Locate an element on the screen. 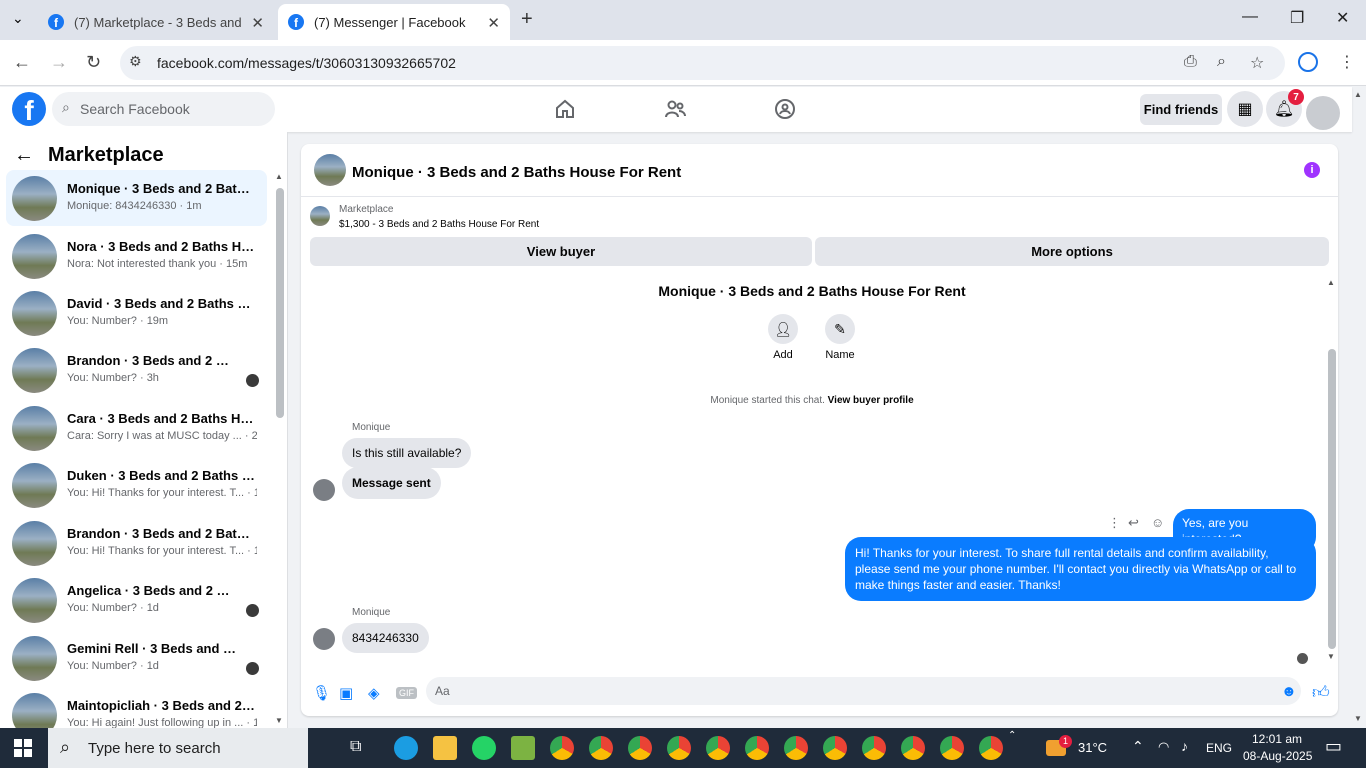  tray-chevron-icon: ⌃ is located at coordinates (1012, 735).